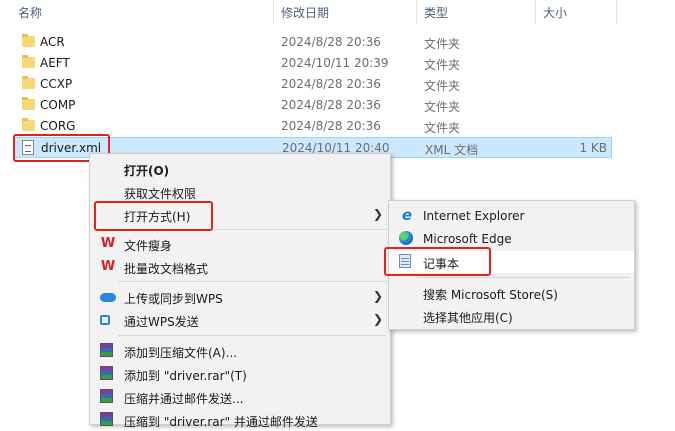 This screenshot has height=431, width=675. What do you see at coordinates (173, 299) in the screenshot?
I see `menu-wps-upload-label: 上传或同步到WPS` at bounding box center [173, 299].